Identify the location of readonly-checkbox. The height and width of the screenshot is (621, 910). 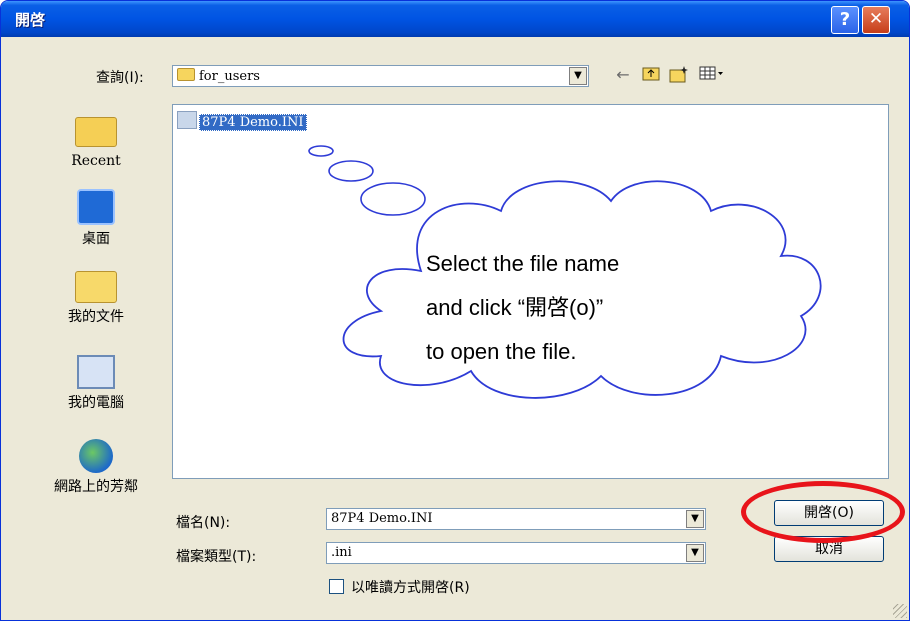
(336, 586).